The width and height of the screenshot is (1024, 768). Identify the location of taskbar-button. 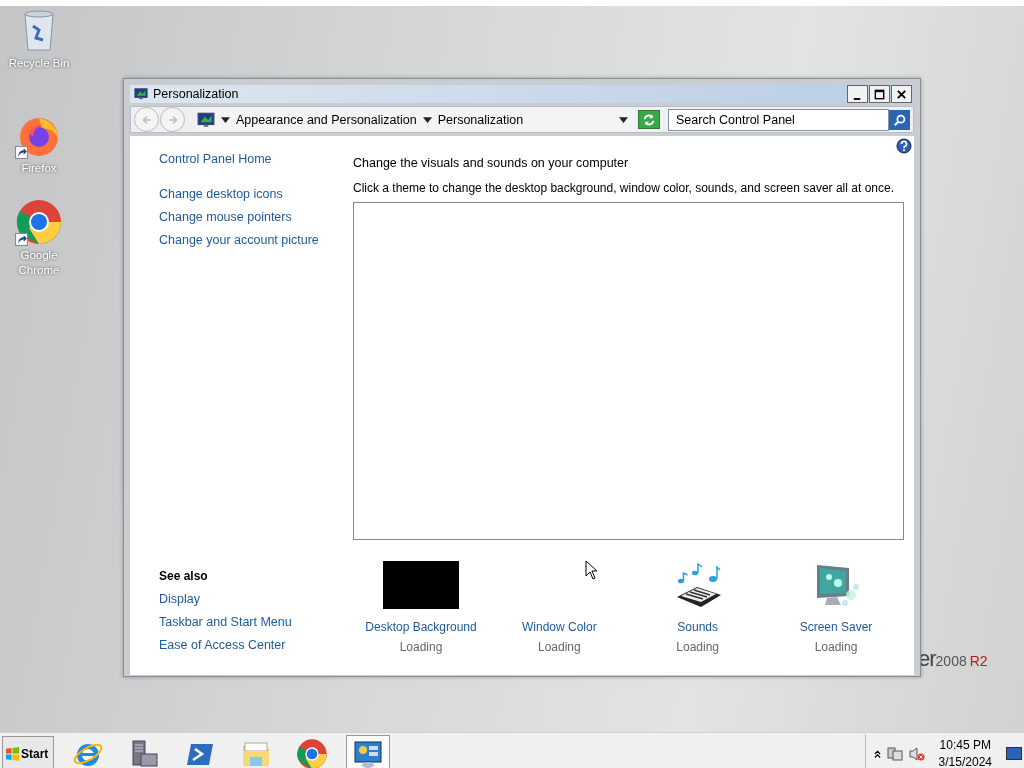
(368, 751).